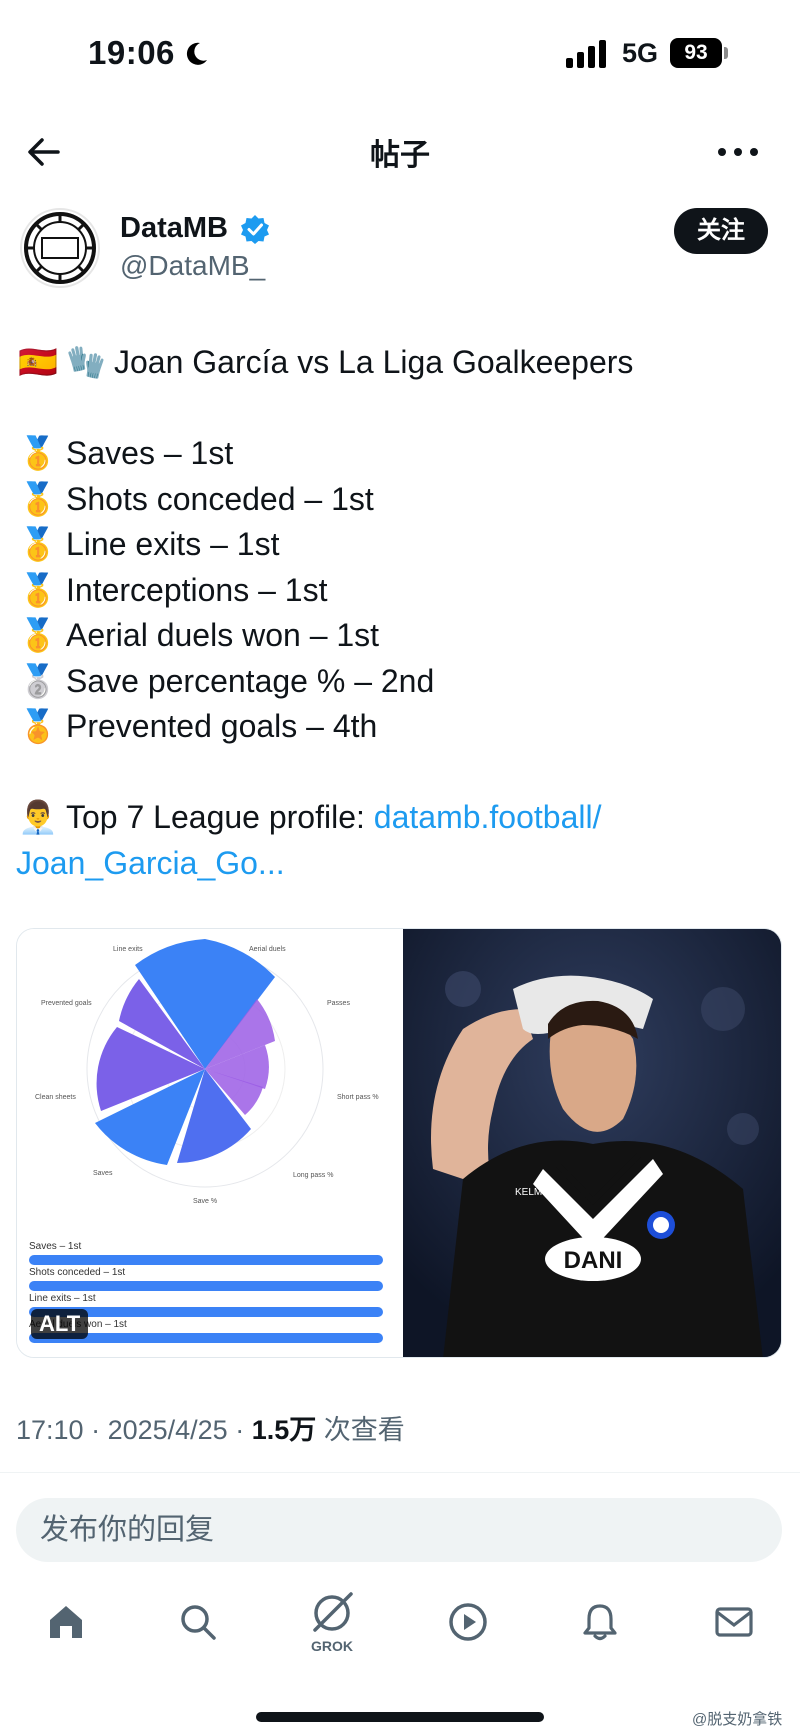 This screenshot has height=1734, width=800. I want to click on post-date: 2025/4/25, so click(167, 1430).